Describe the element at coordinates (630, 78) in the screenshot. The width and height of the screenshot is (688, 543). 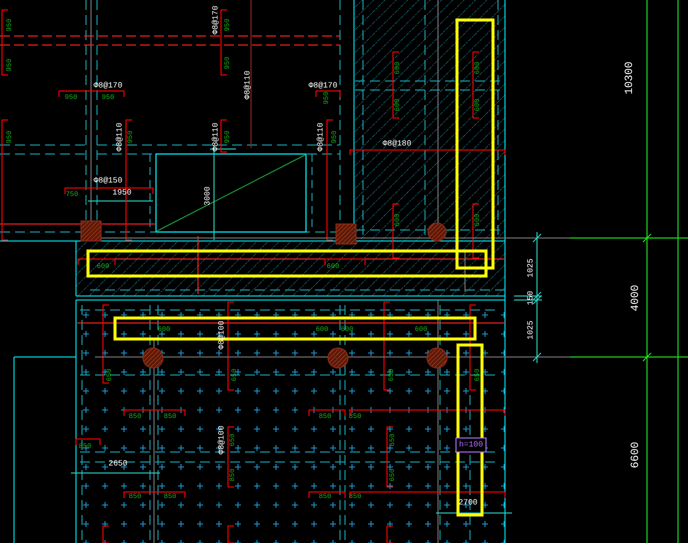
I see `dimension-text: 10300` at that location.